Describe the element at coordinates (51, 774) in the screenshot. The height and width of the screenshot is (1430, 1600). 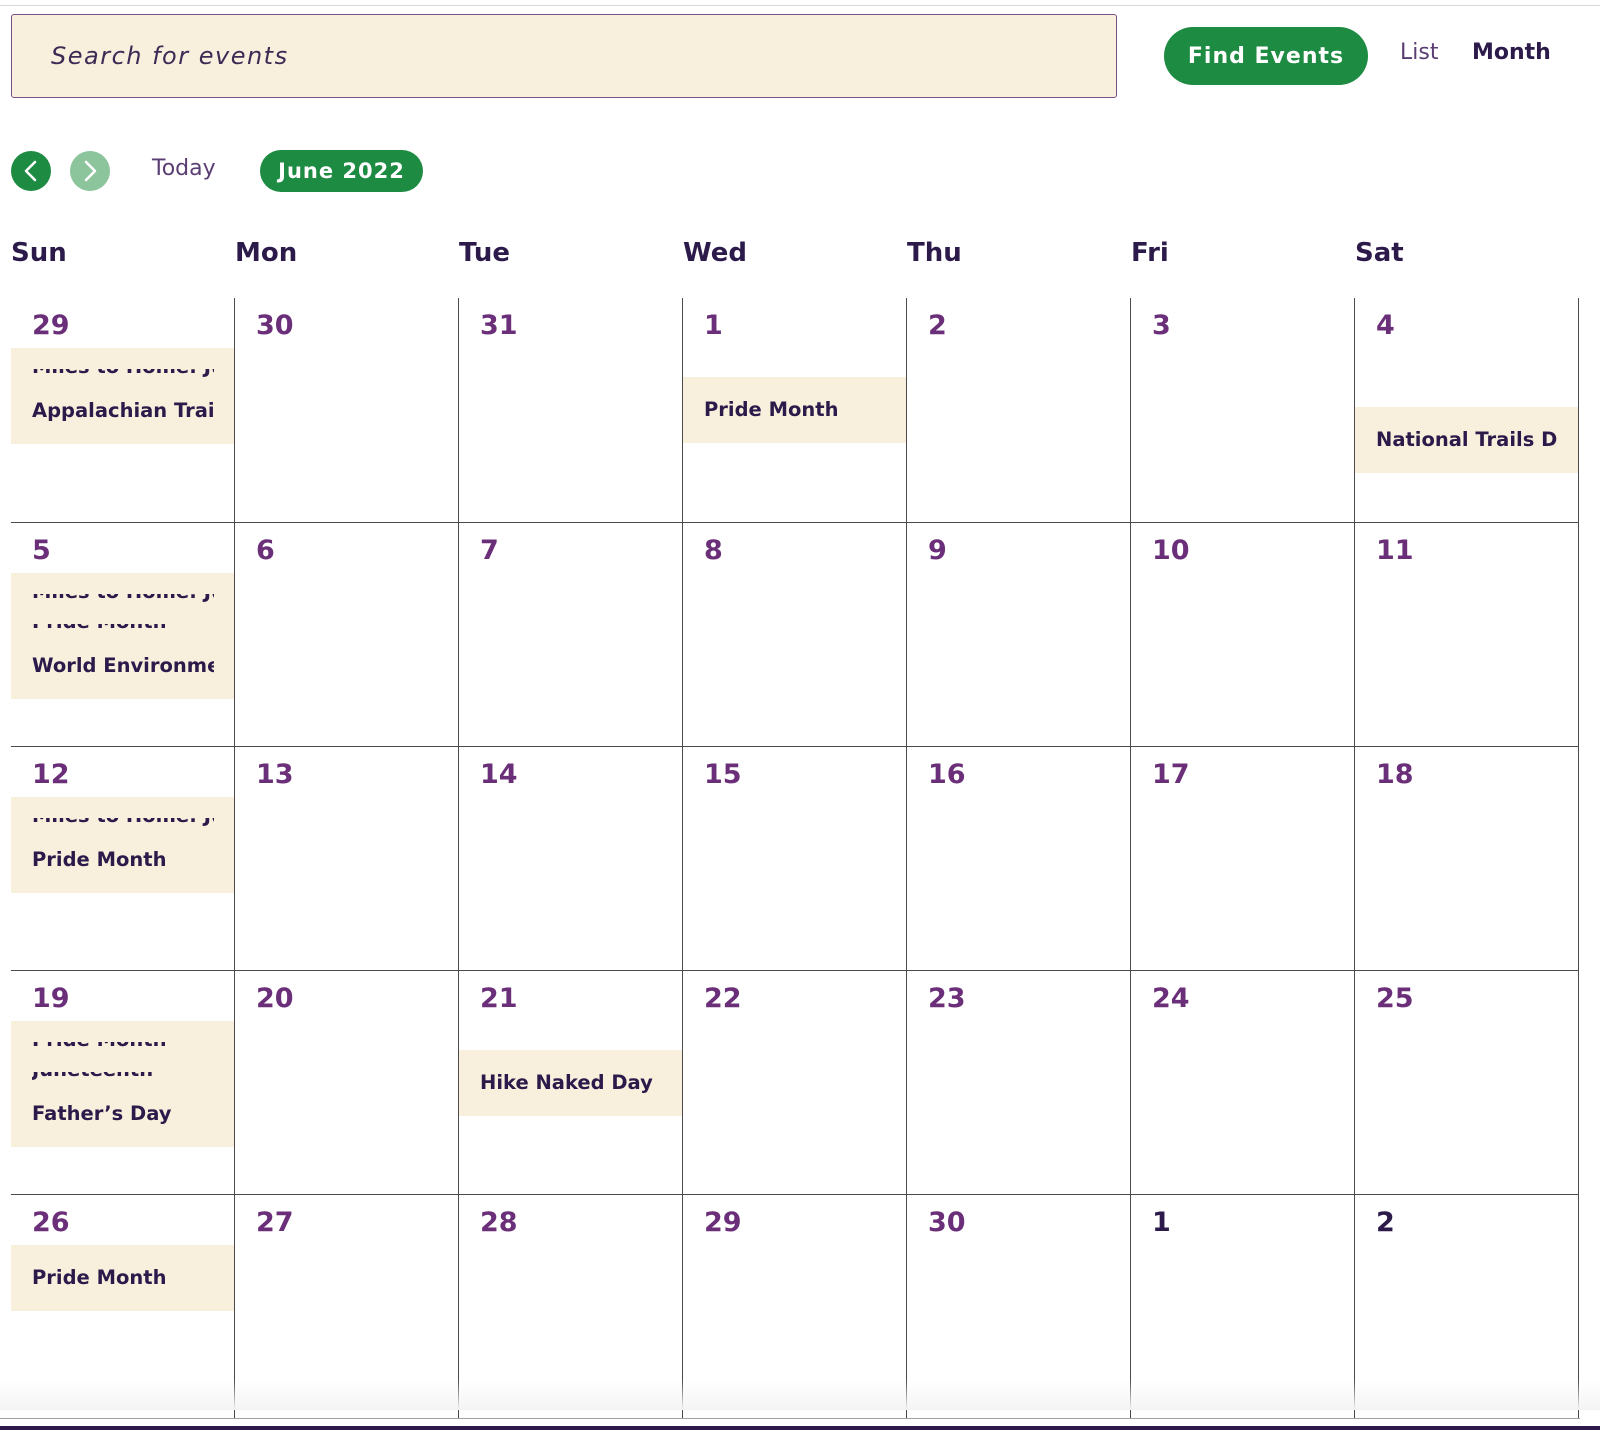
I see `day-number: 12` at that location.